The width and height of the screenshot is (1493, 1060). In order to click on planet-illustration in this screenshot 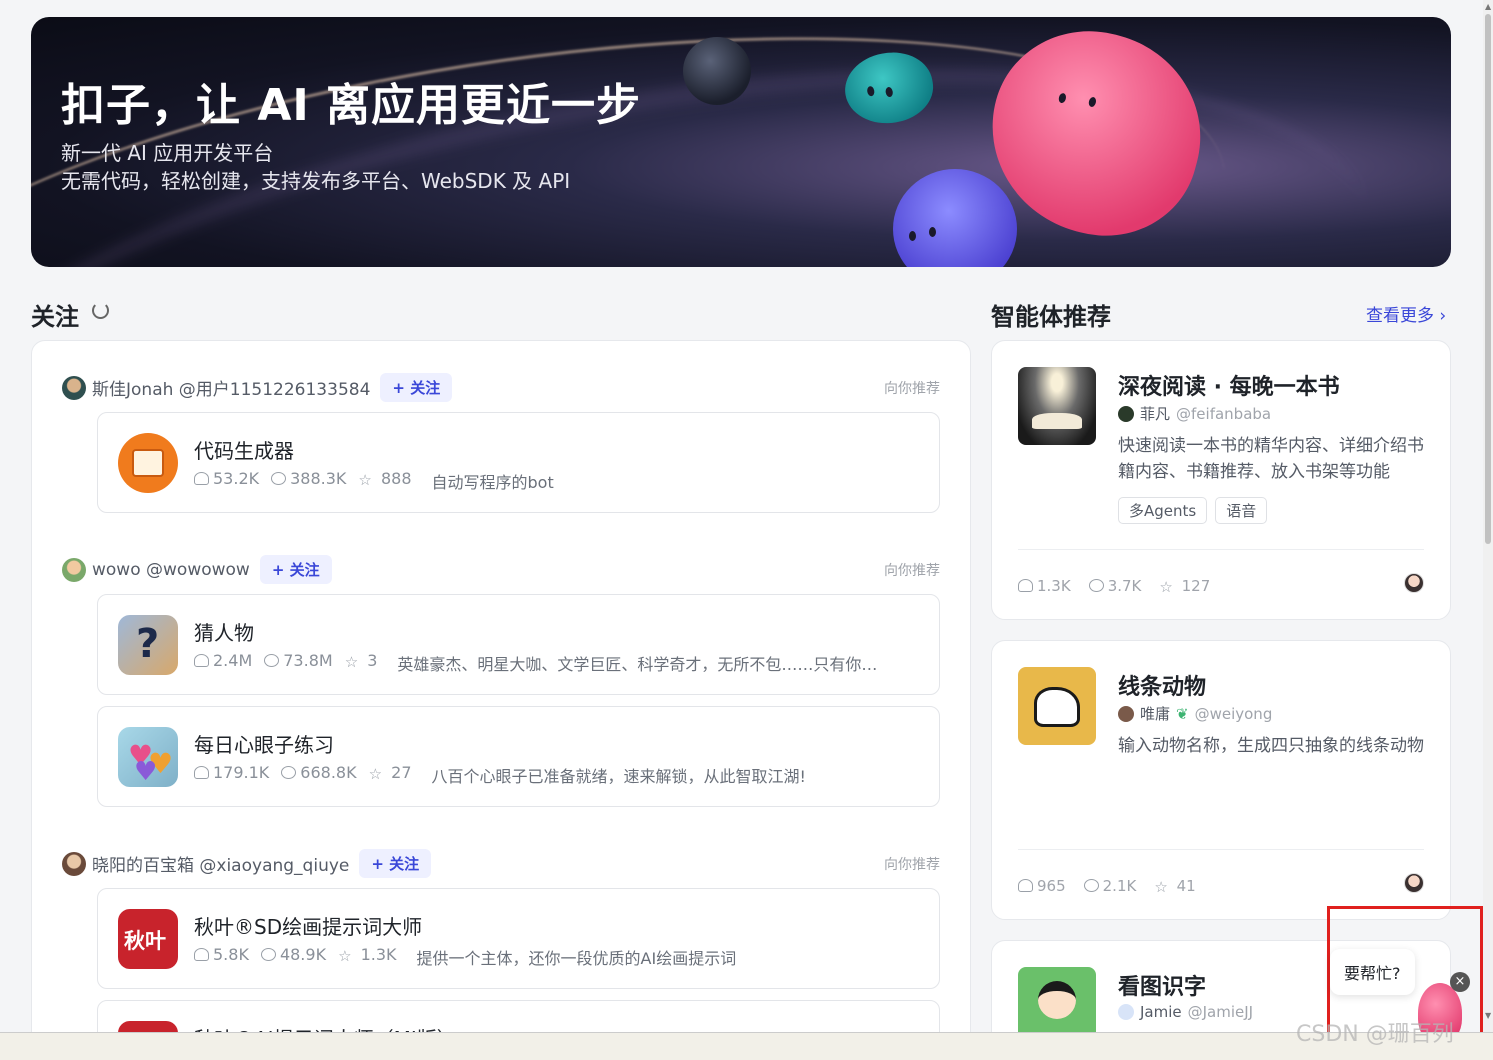, I will do `click(717, 71)`.